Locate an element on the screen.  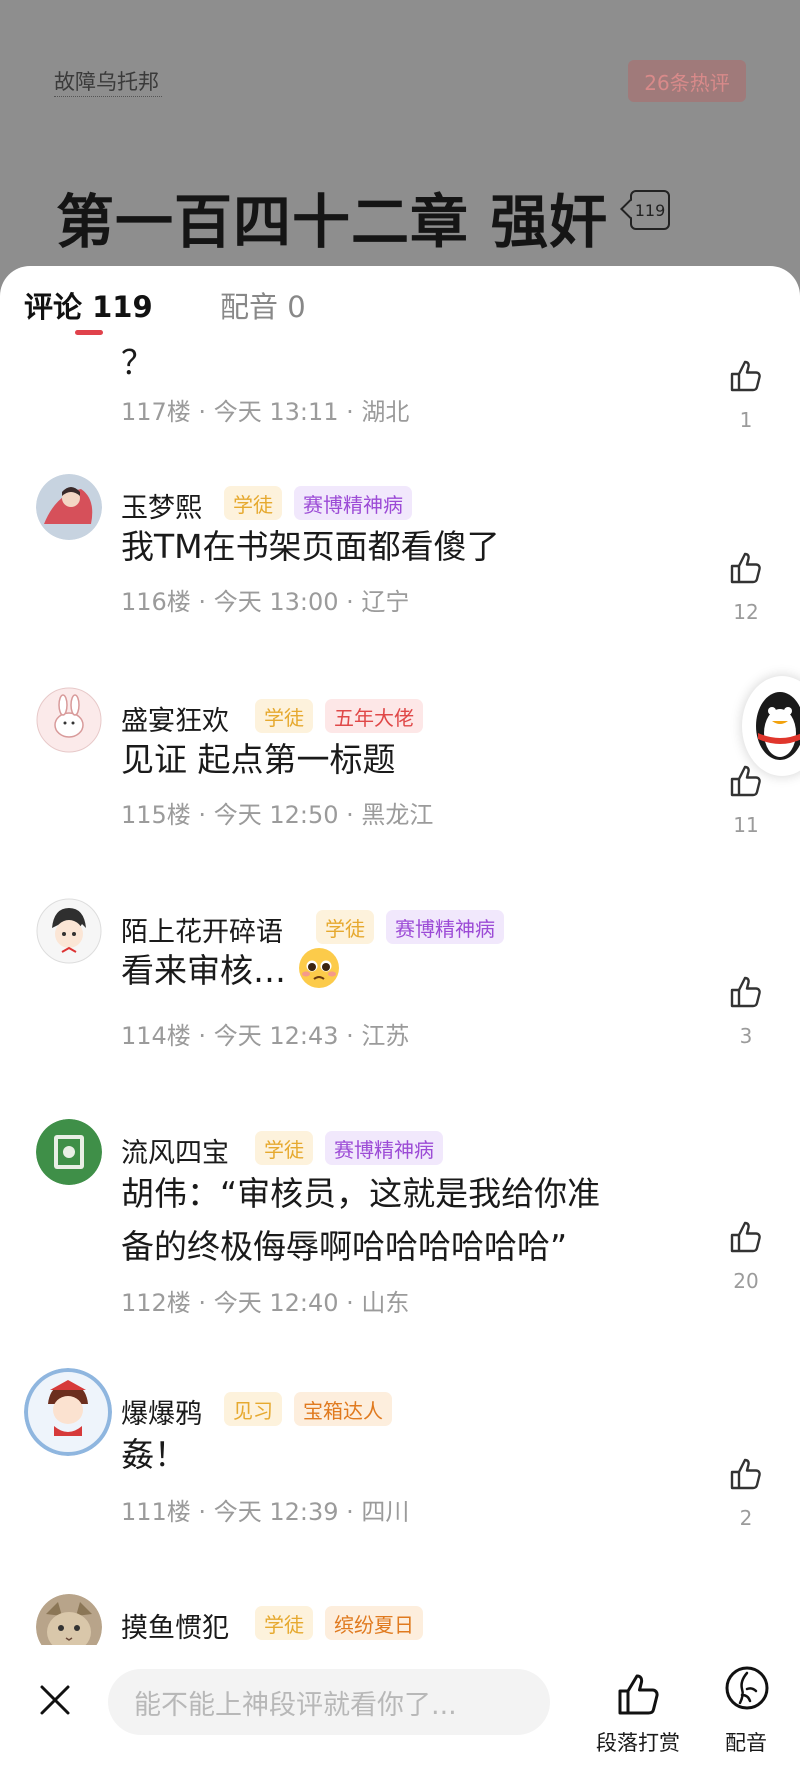
pleading-face-emoji is located at coordinates (318, 968).